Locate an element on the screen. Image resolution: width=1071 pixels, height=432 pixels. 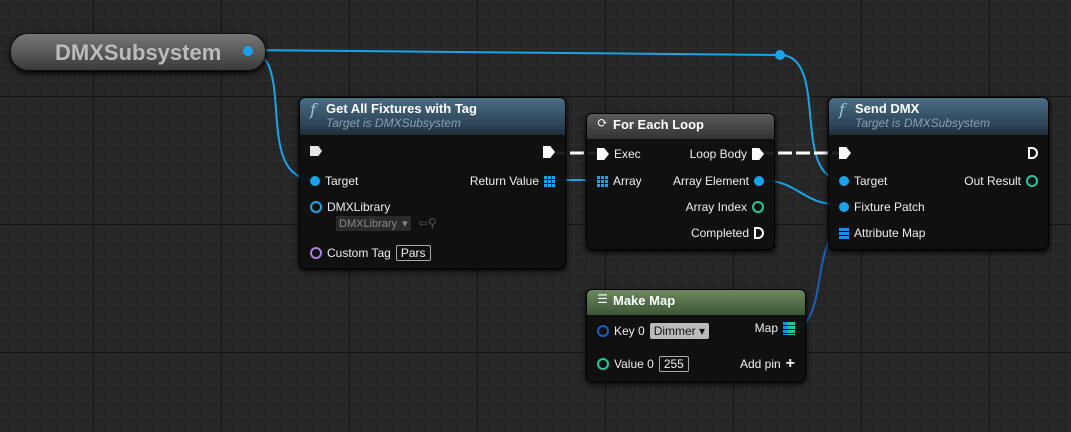
pin-label: Completed is located at coordinates (719, 233).